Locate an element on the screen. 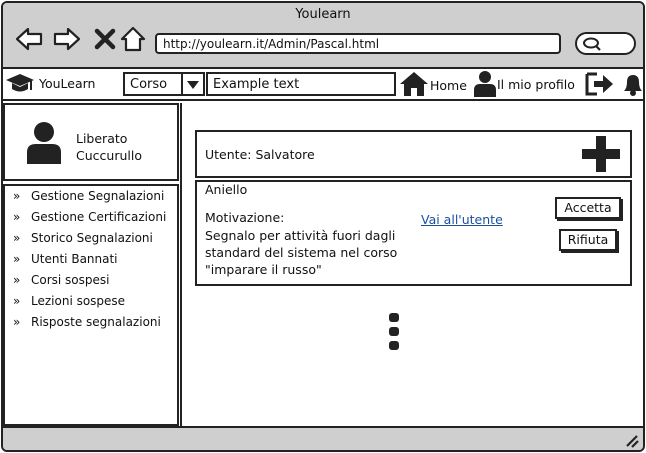 This screenshot has height=453, width=646. resize-grip-icon is located at coordinates (632, 441).